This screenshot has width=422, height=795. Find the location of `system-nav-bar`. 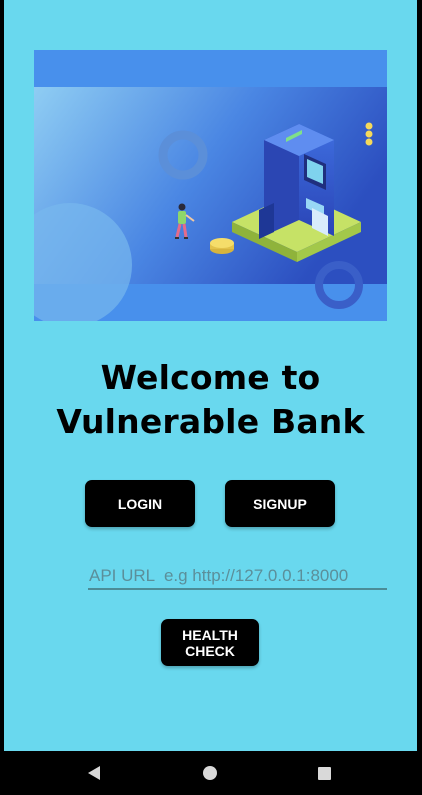

system-nav-bar is located at coordinates (211, 773).